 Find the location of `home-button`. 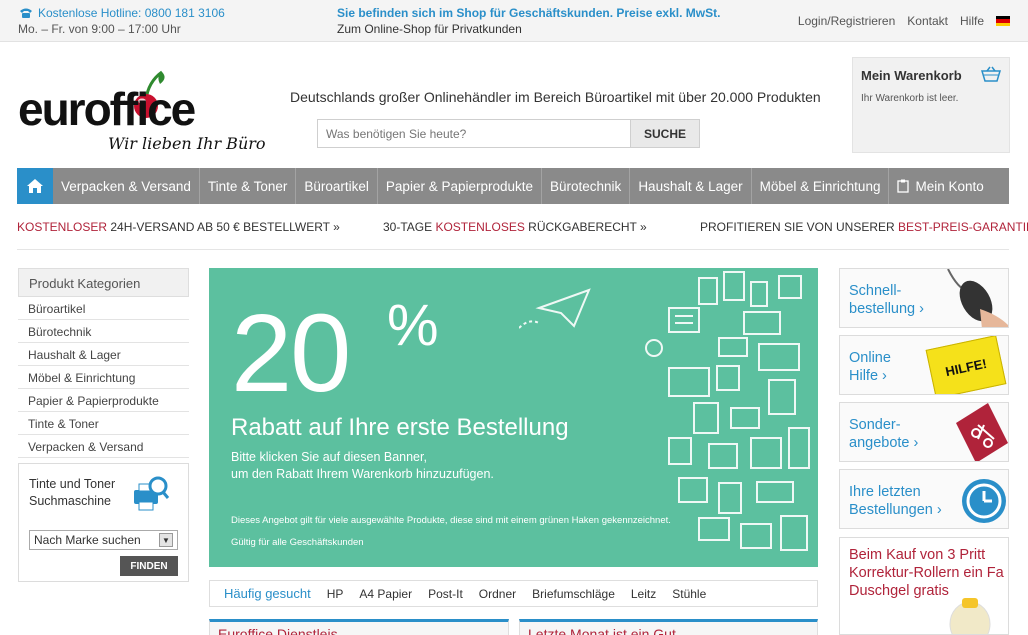

home-button is located at coordinates (35, 186).